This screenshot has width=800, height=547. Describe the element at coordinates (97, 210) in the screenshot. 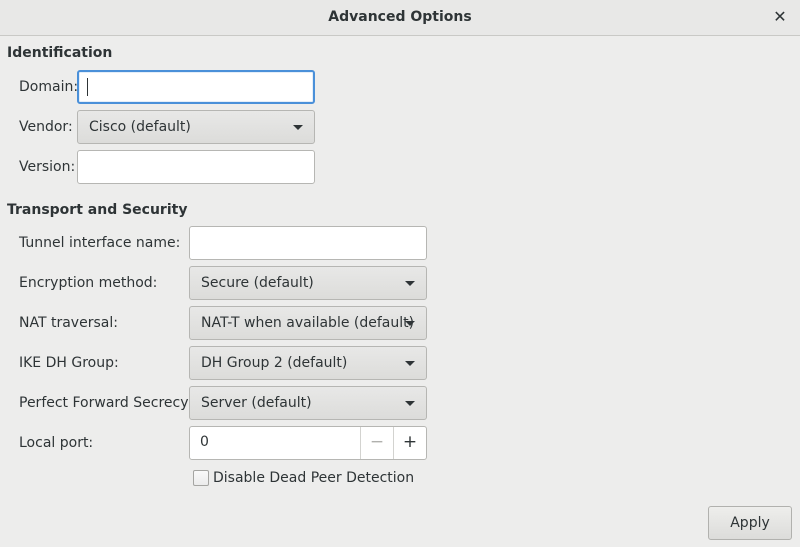

I see `transport-heading: Transport and Security` at that location.